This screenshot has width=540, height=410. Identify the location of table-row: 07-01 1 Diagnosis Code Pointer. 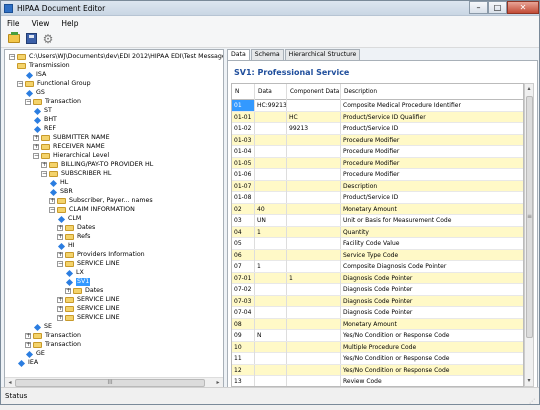
(377, 278).